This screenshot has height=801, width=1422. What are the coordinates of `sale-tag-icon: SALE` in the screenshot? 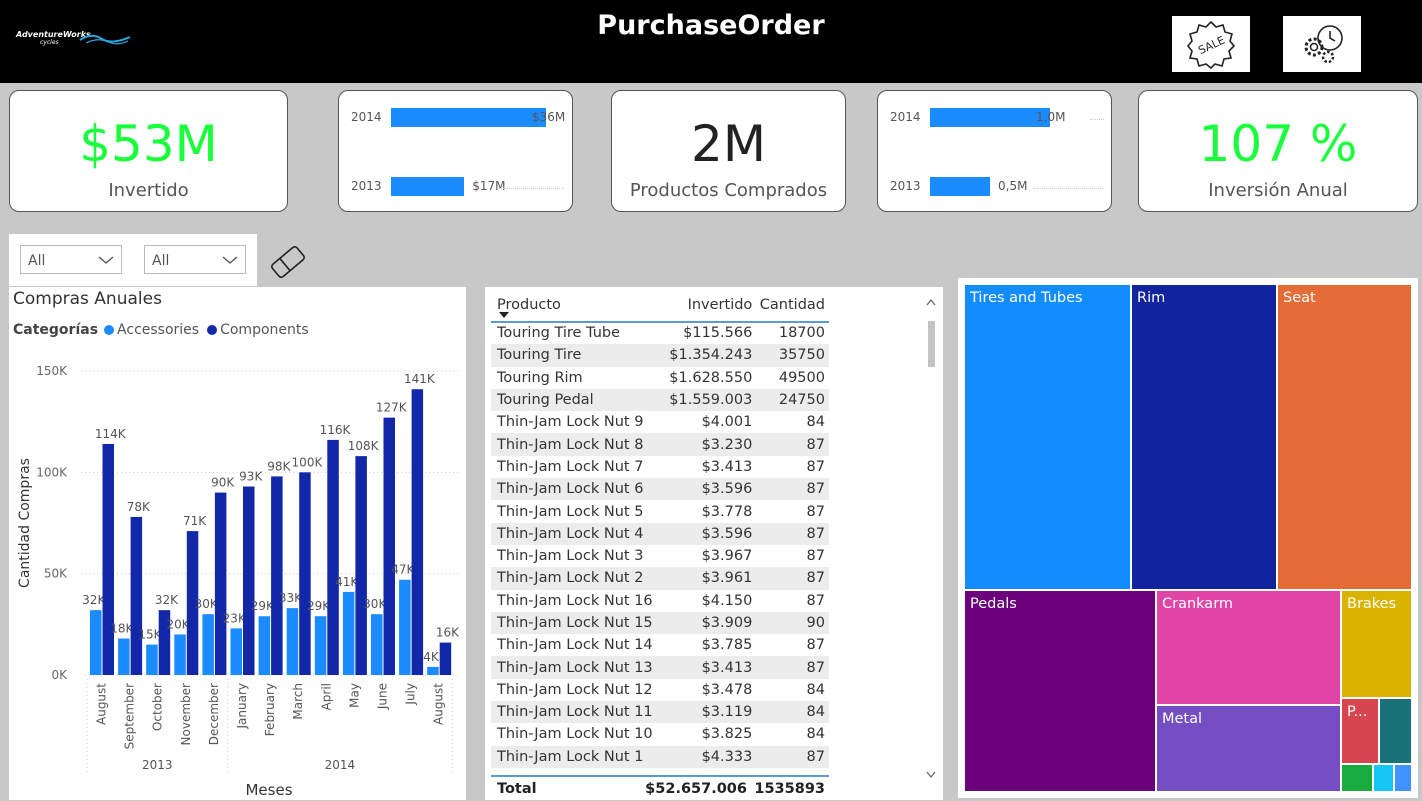 It's located at (1211, 44).